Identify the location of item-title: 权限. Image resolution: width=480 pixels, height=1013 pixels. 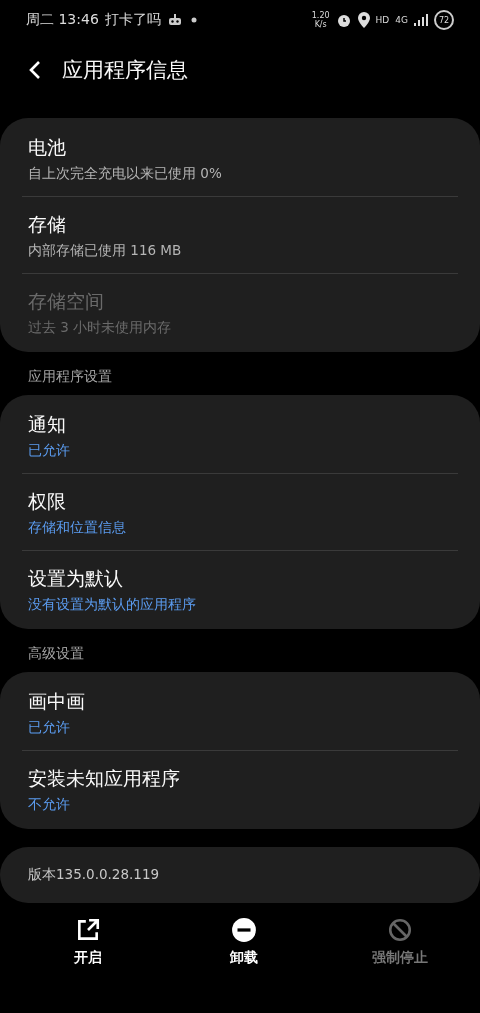
(47, 501).